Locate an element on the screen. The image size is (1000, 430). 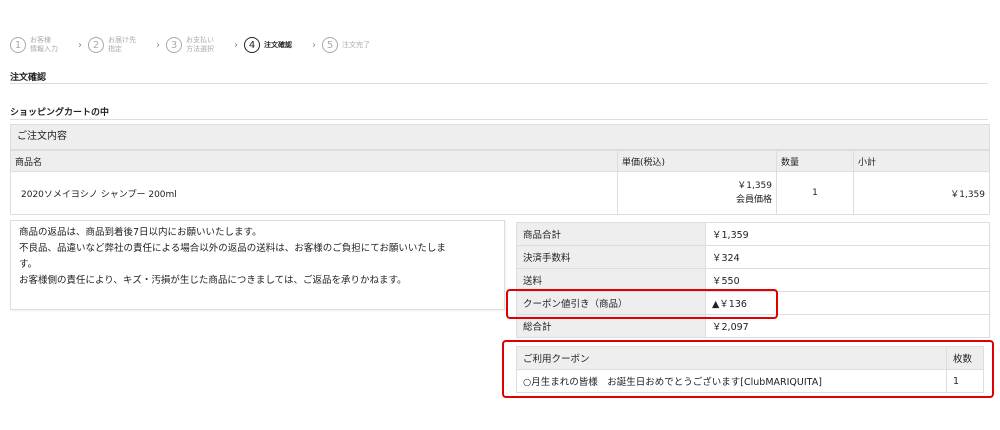
step-5: 5 注文完了 is located at coordinates (352, 45).